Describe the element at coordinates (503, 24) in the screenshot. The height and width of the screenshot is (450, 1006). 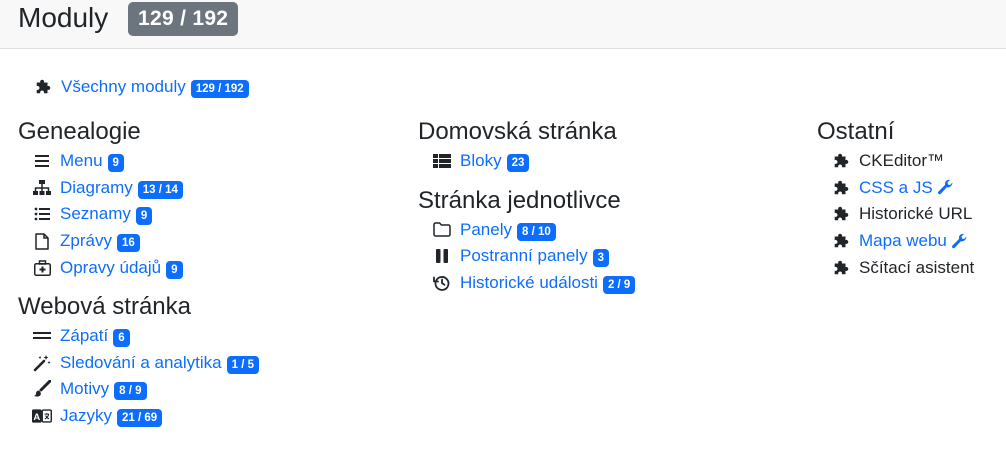
I see `page-header: Moduly 129 / 192` at that location.